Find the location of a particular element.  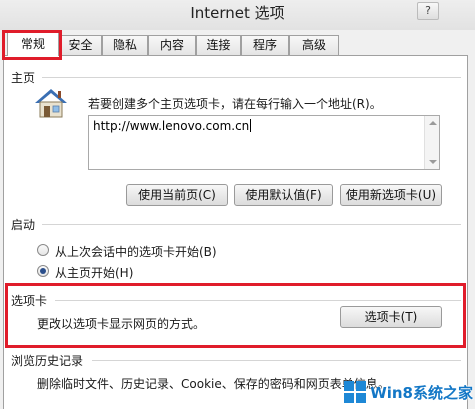

scroll-up-icon is located at coordinates (433, 123).